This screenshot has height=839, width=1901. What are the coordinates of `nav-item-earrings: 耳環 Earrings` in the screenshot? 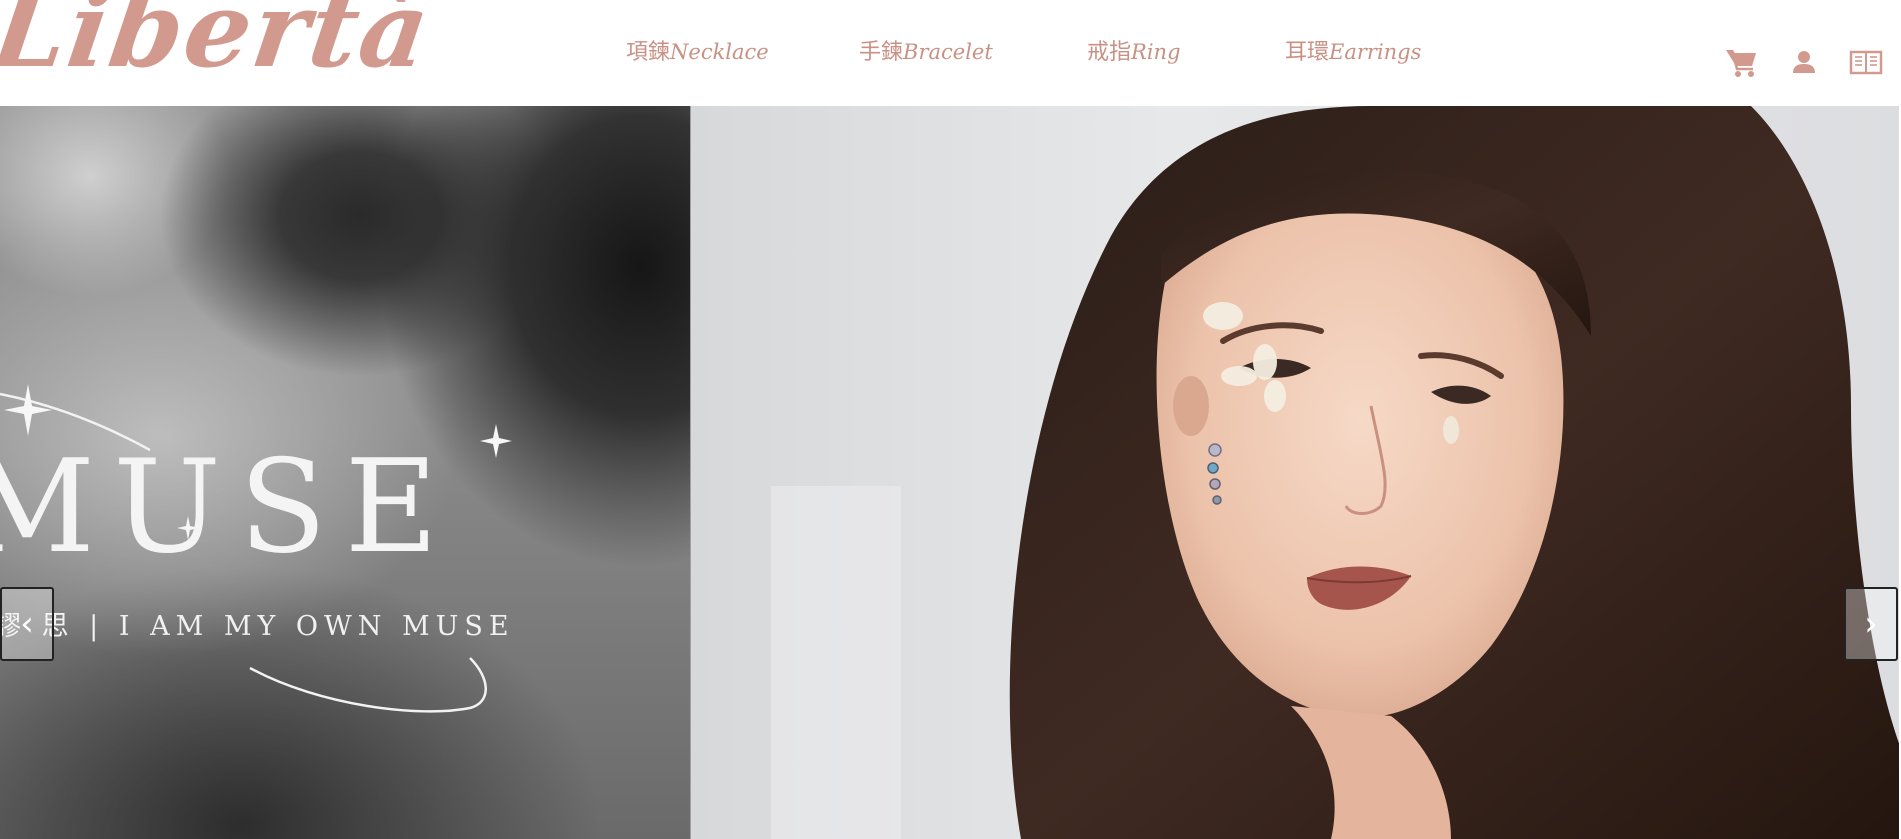 It's located at (1353, 52).